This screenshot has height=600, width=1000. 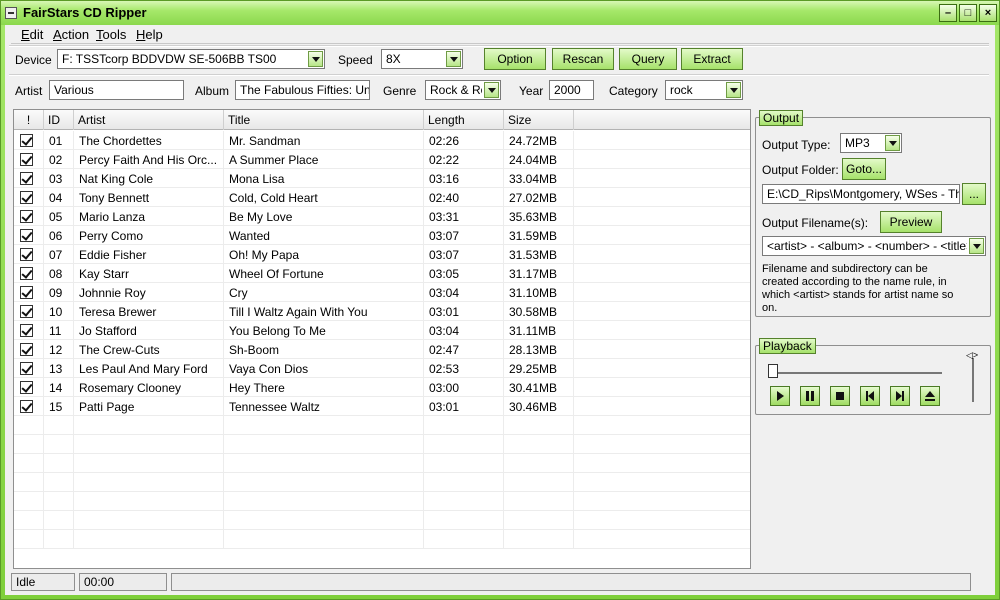 What do you see at coordinates (324, 482) in the screenshot?
I see `cell-title` at bounding box center [324, 482].